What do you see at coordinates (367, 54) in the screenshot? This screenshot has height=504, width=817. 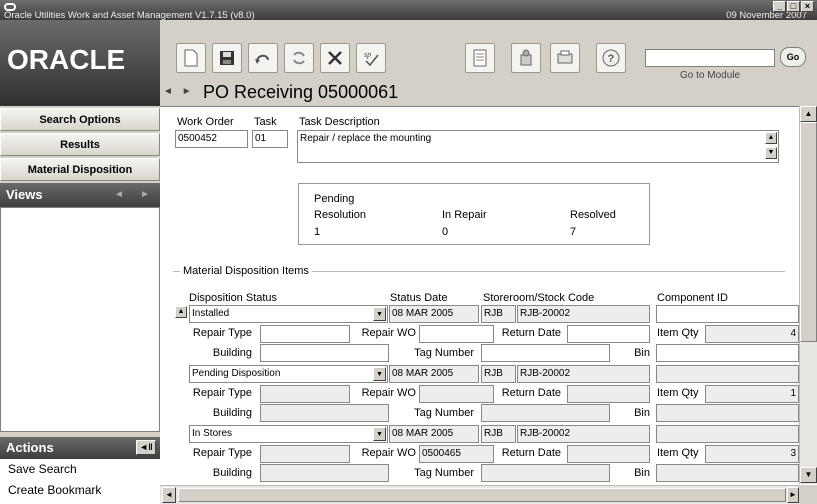 I see `svg-text: sp` at bounding box center [367, 54].